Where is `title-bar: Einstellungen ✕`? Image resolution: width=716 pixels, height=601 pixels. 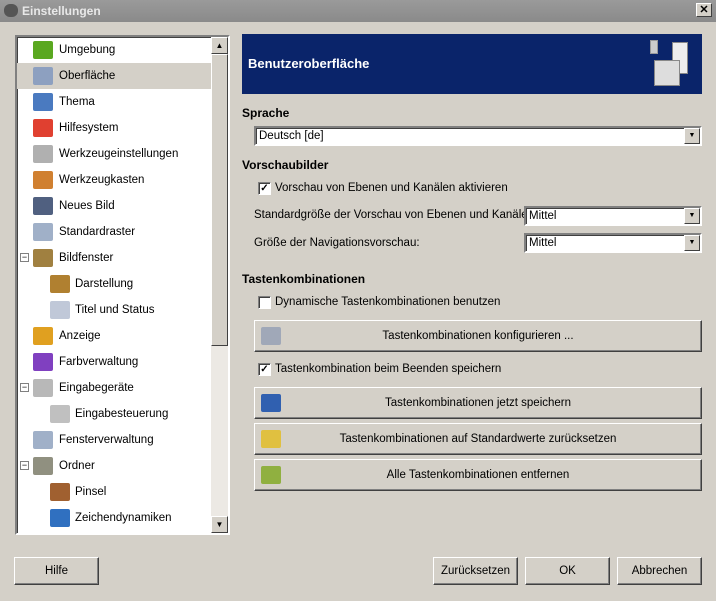
title-bar: Einstellungen ✕ is located at coordinates (358, 11).